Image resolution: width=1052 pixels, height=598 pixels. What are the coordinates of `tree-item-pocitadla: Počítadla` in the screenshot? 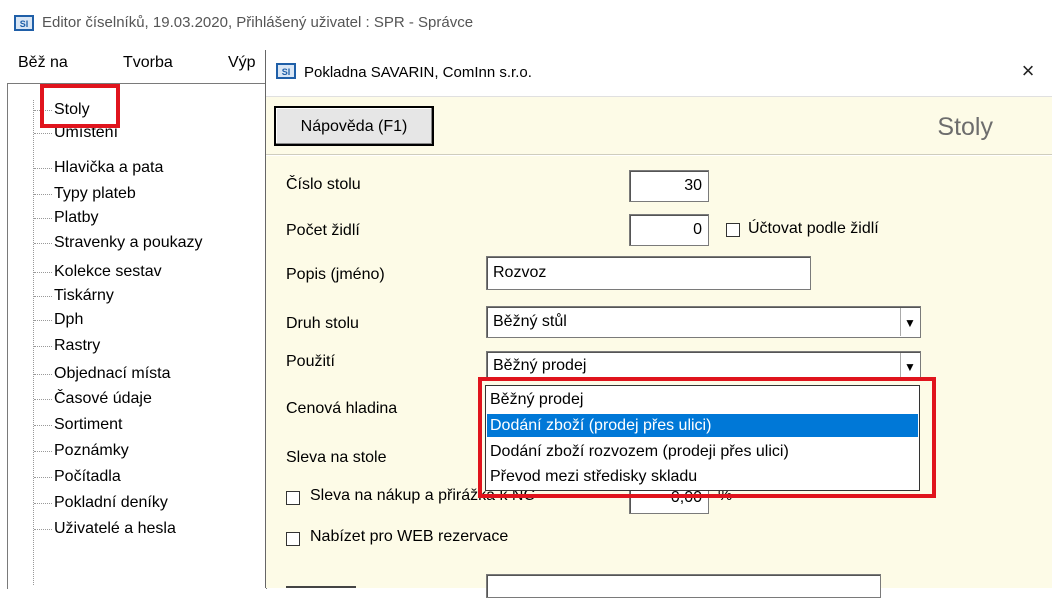 It's located at (77, 477).